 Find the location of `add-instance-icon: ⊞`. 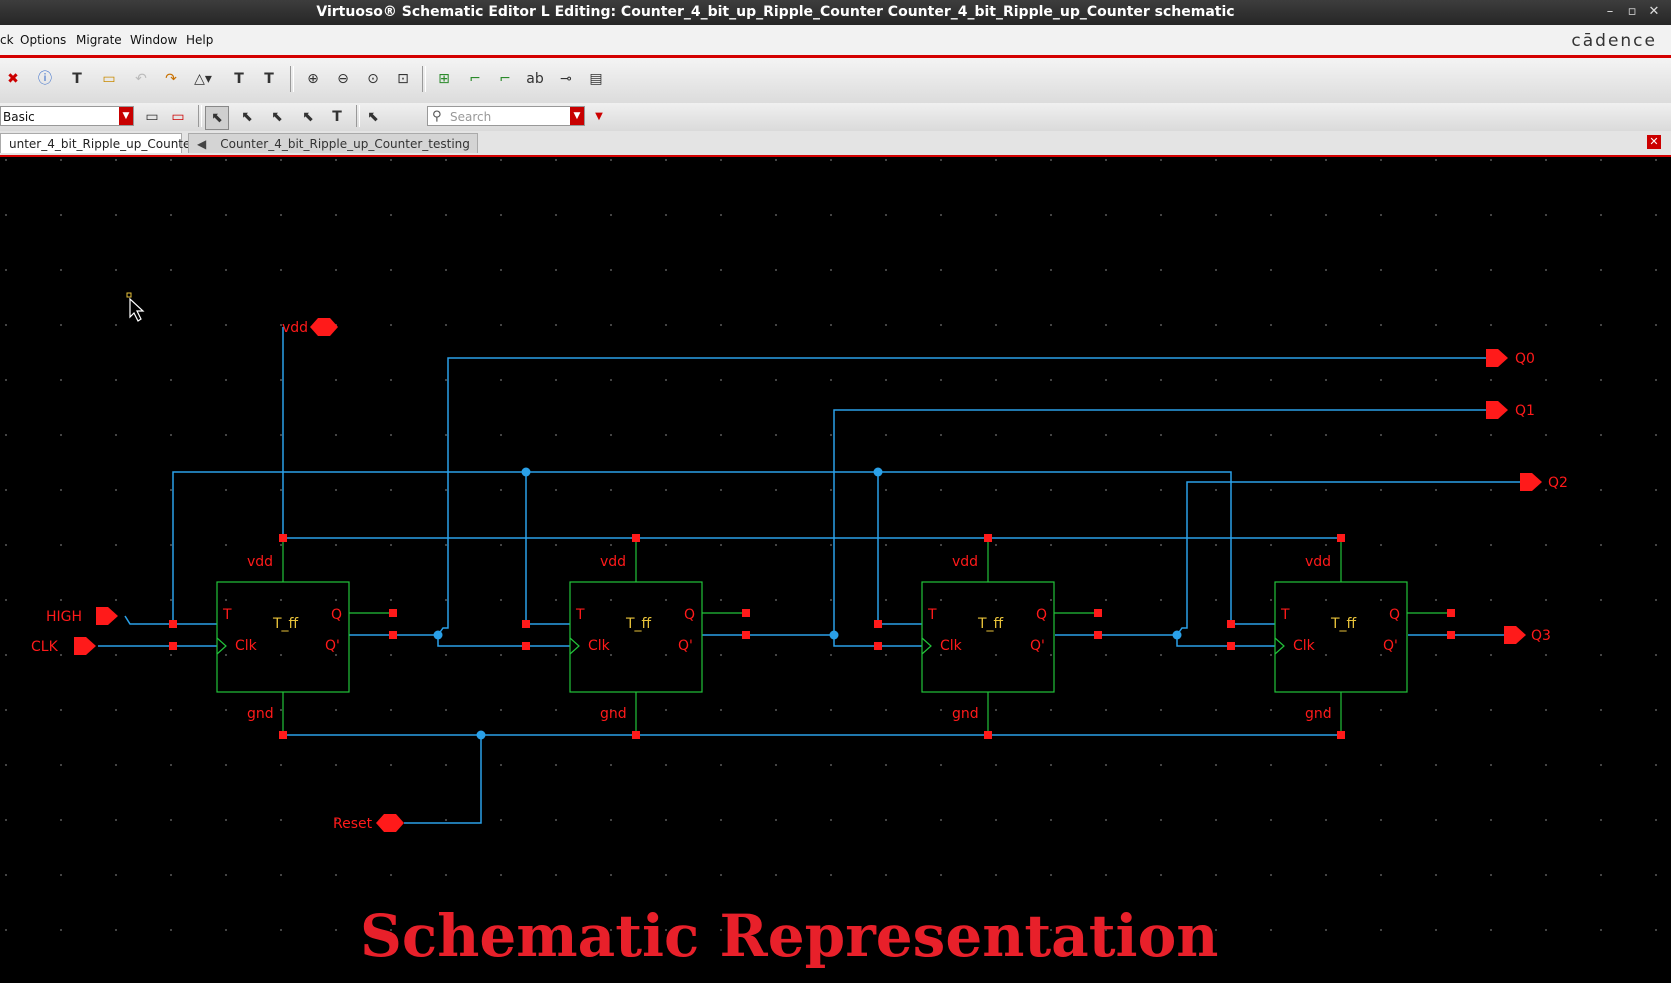

add-instance-icon: ⊞ is located at coordinates (444, 79).